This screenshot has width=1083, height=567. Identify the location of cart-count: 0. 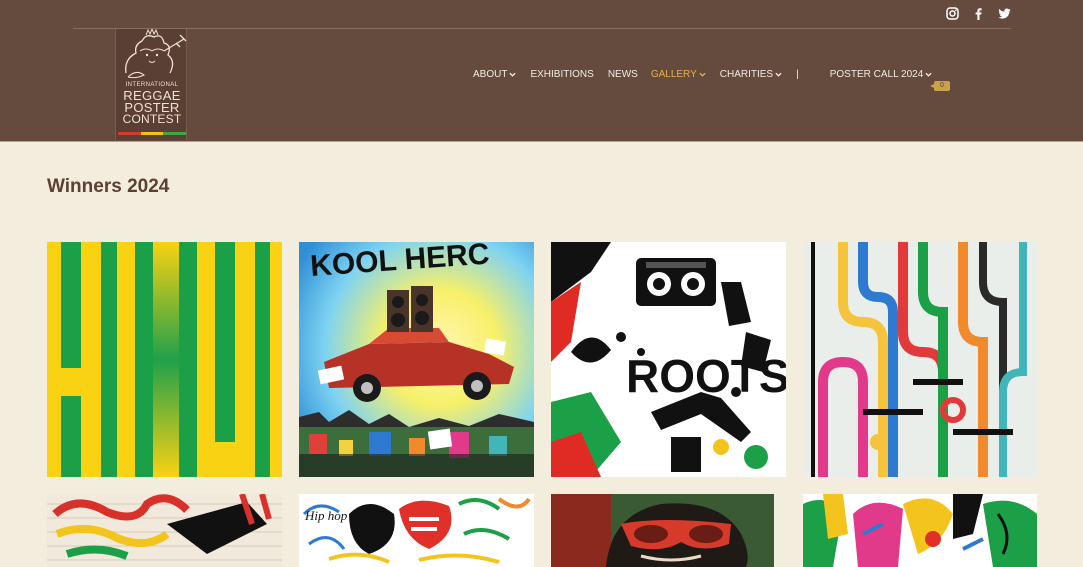
(942, 85).